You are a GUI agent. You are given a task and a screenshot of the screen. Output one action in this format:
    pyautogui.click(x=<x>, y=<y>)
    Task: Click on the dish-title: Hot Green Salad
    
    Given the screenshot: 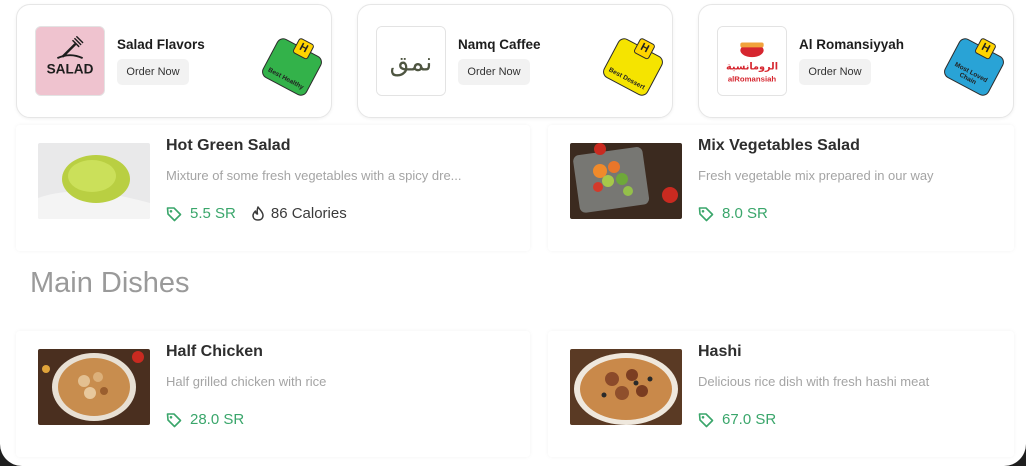 What is the action you would take?
    pyautogui.click(x=228, y=145)
    